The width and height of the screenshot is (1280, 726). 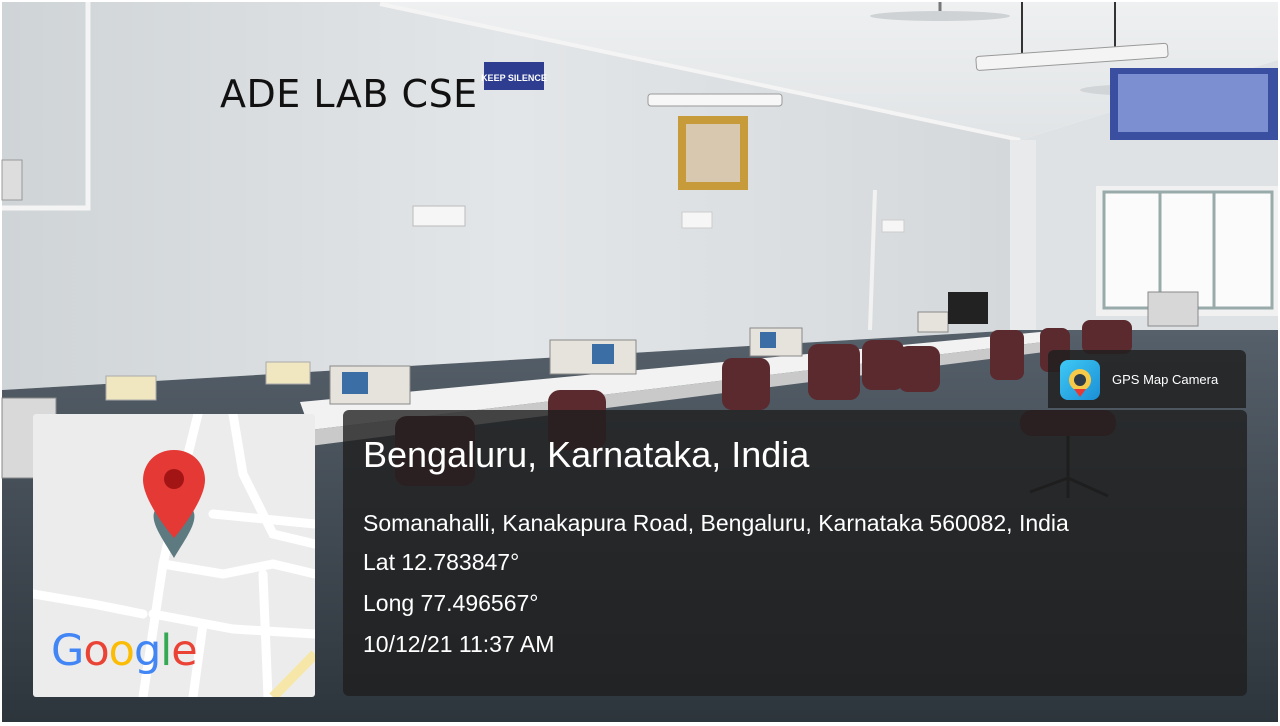 What do you see at coordinates (349, 94) in the screenshot?
I see `photo-caption: ADE LAB CSE` at bounding box center [349, 94].